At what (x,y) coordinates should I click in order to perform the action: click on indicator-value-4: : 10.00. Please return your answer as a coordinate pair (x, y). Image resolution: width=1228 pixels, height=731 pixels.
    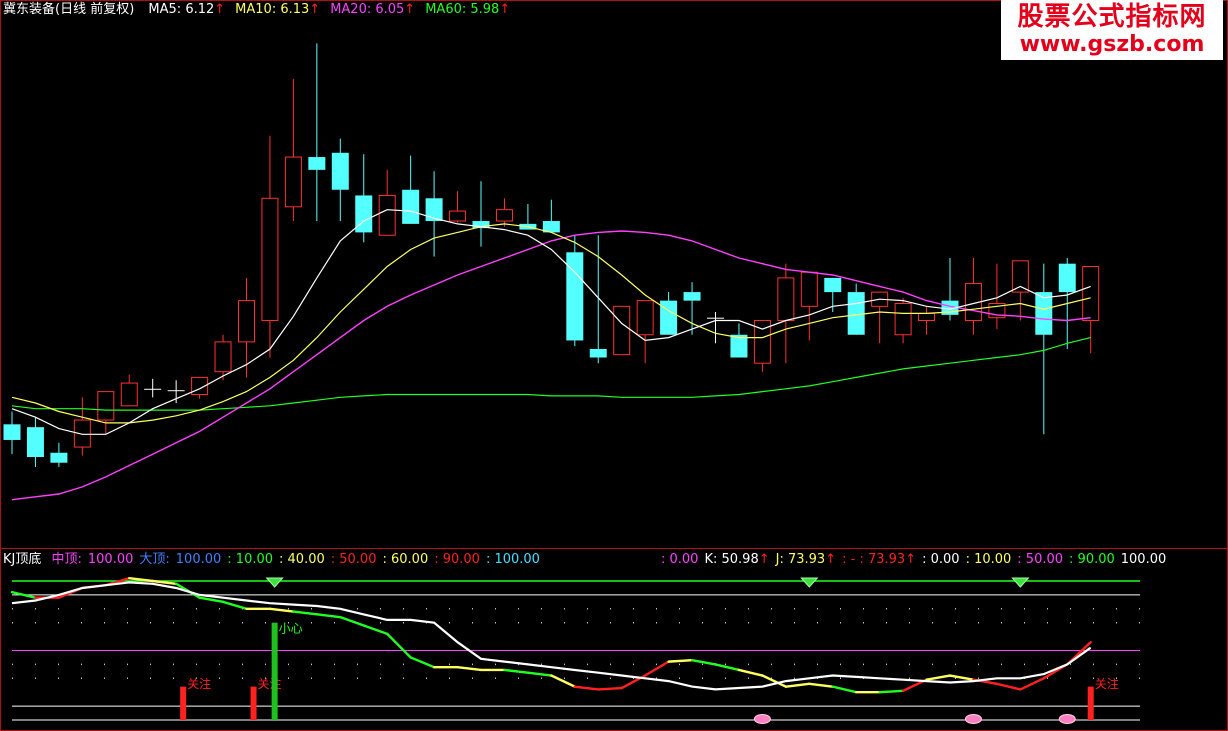
    Looking at the image, I should click on (250, 559).